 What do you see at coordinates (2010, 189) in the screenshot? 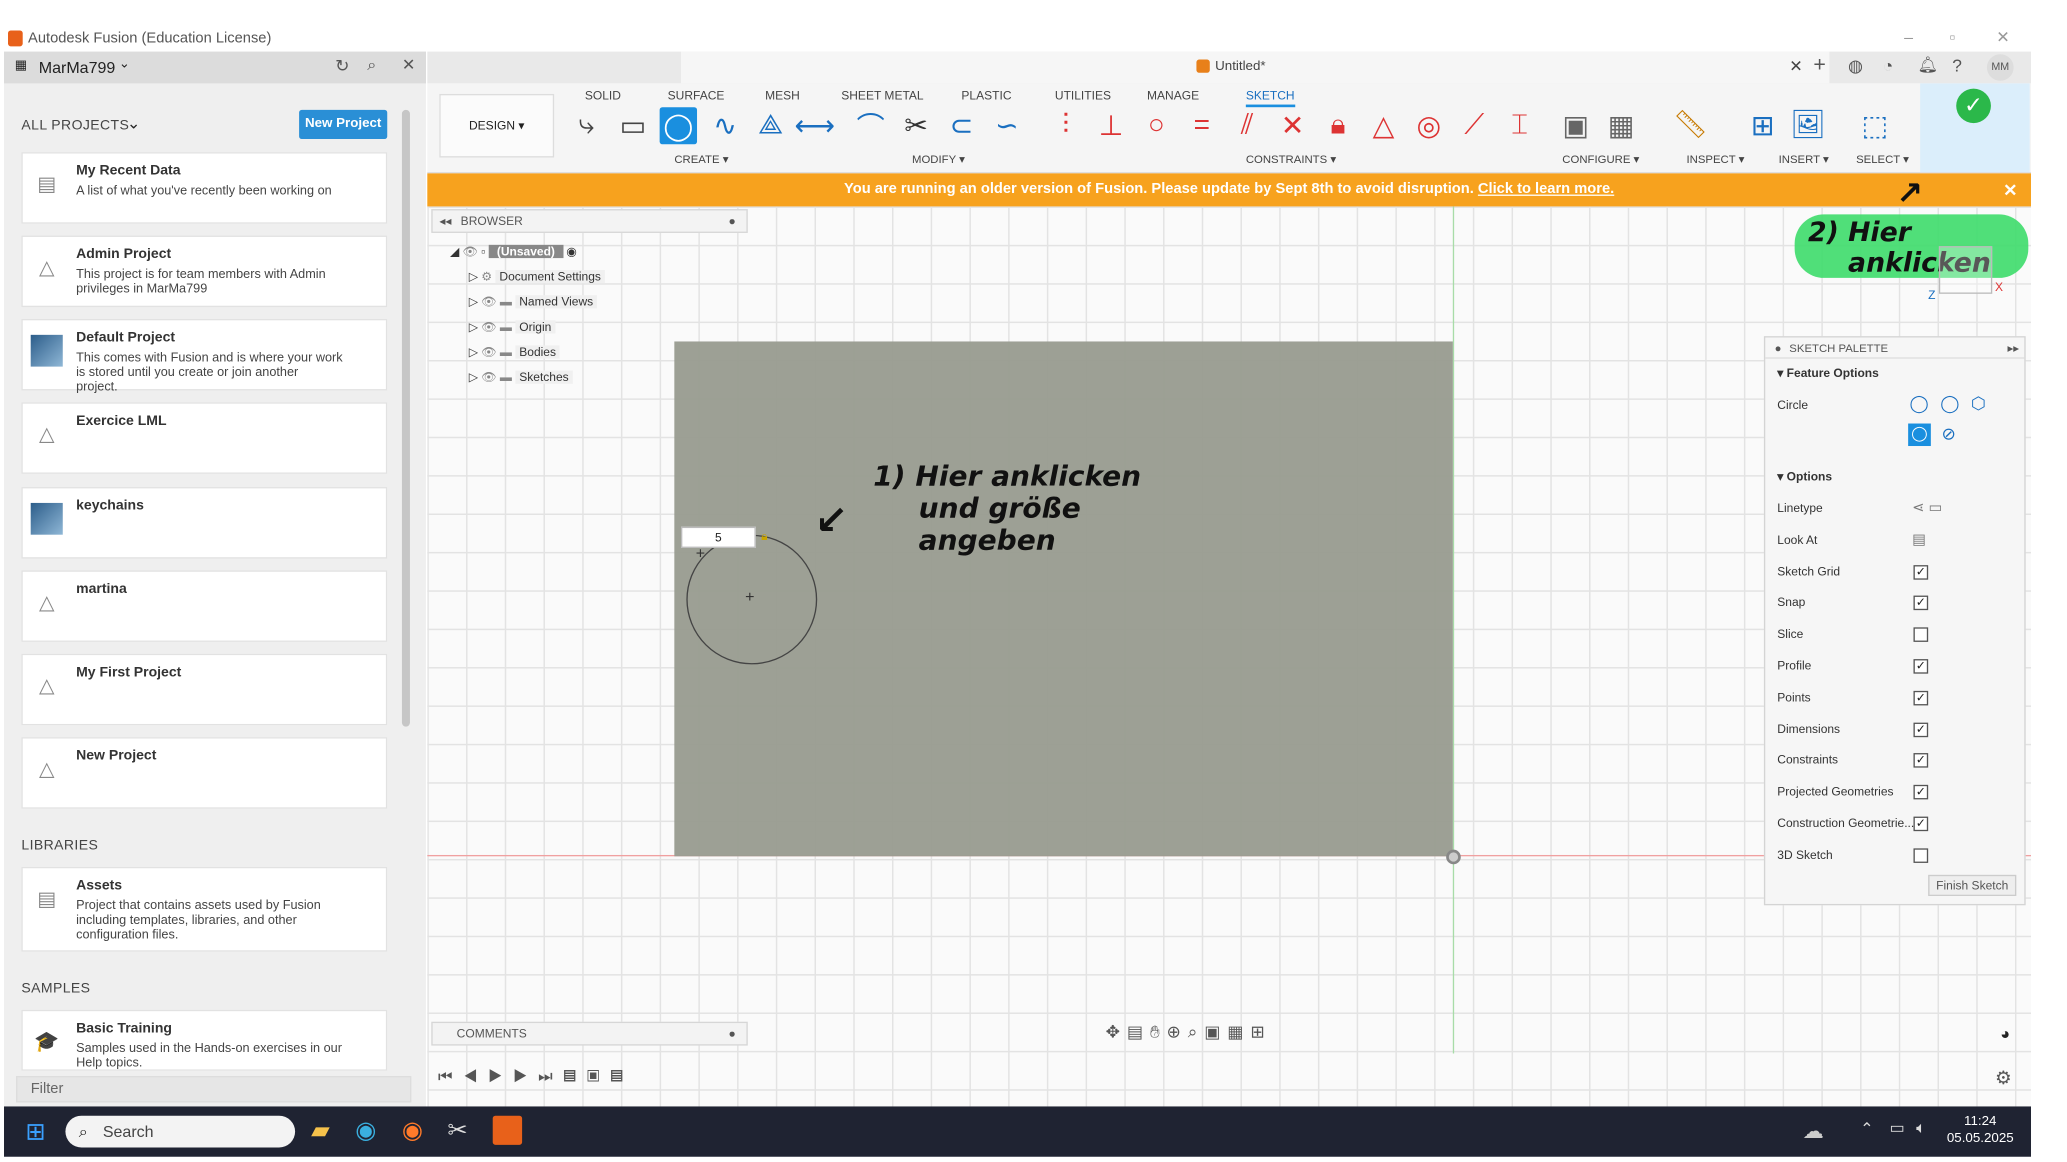
I see `close-banner-icon: ✕` at bounding box center [2010, 189].